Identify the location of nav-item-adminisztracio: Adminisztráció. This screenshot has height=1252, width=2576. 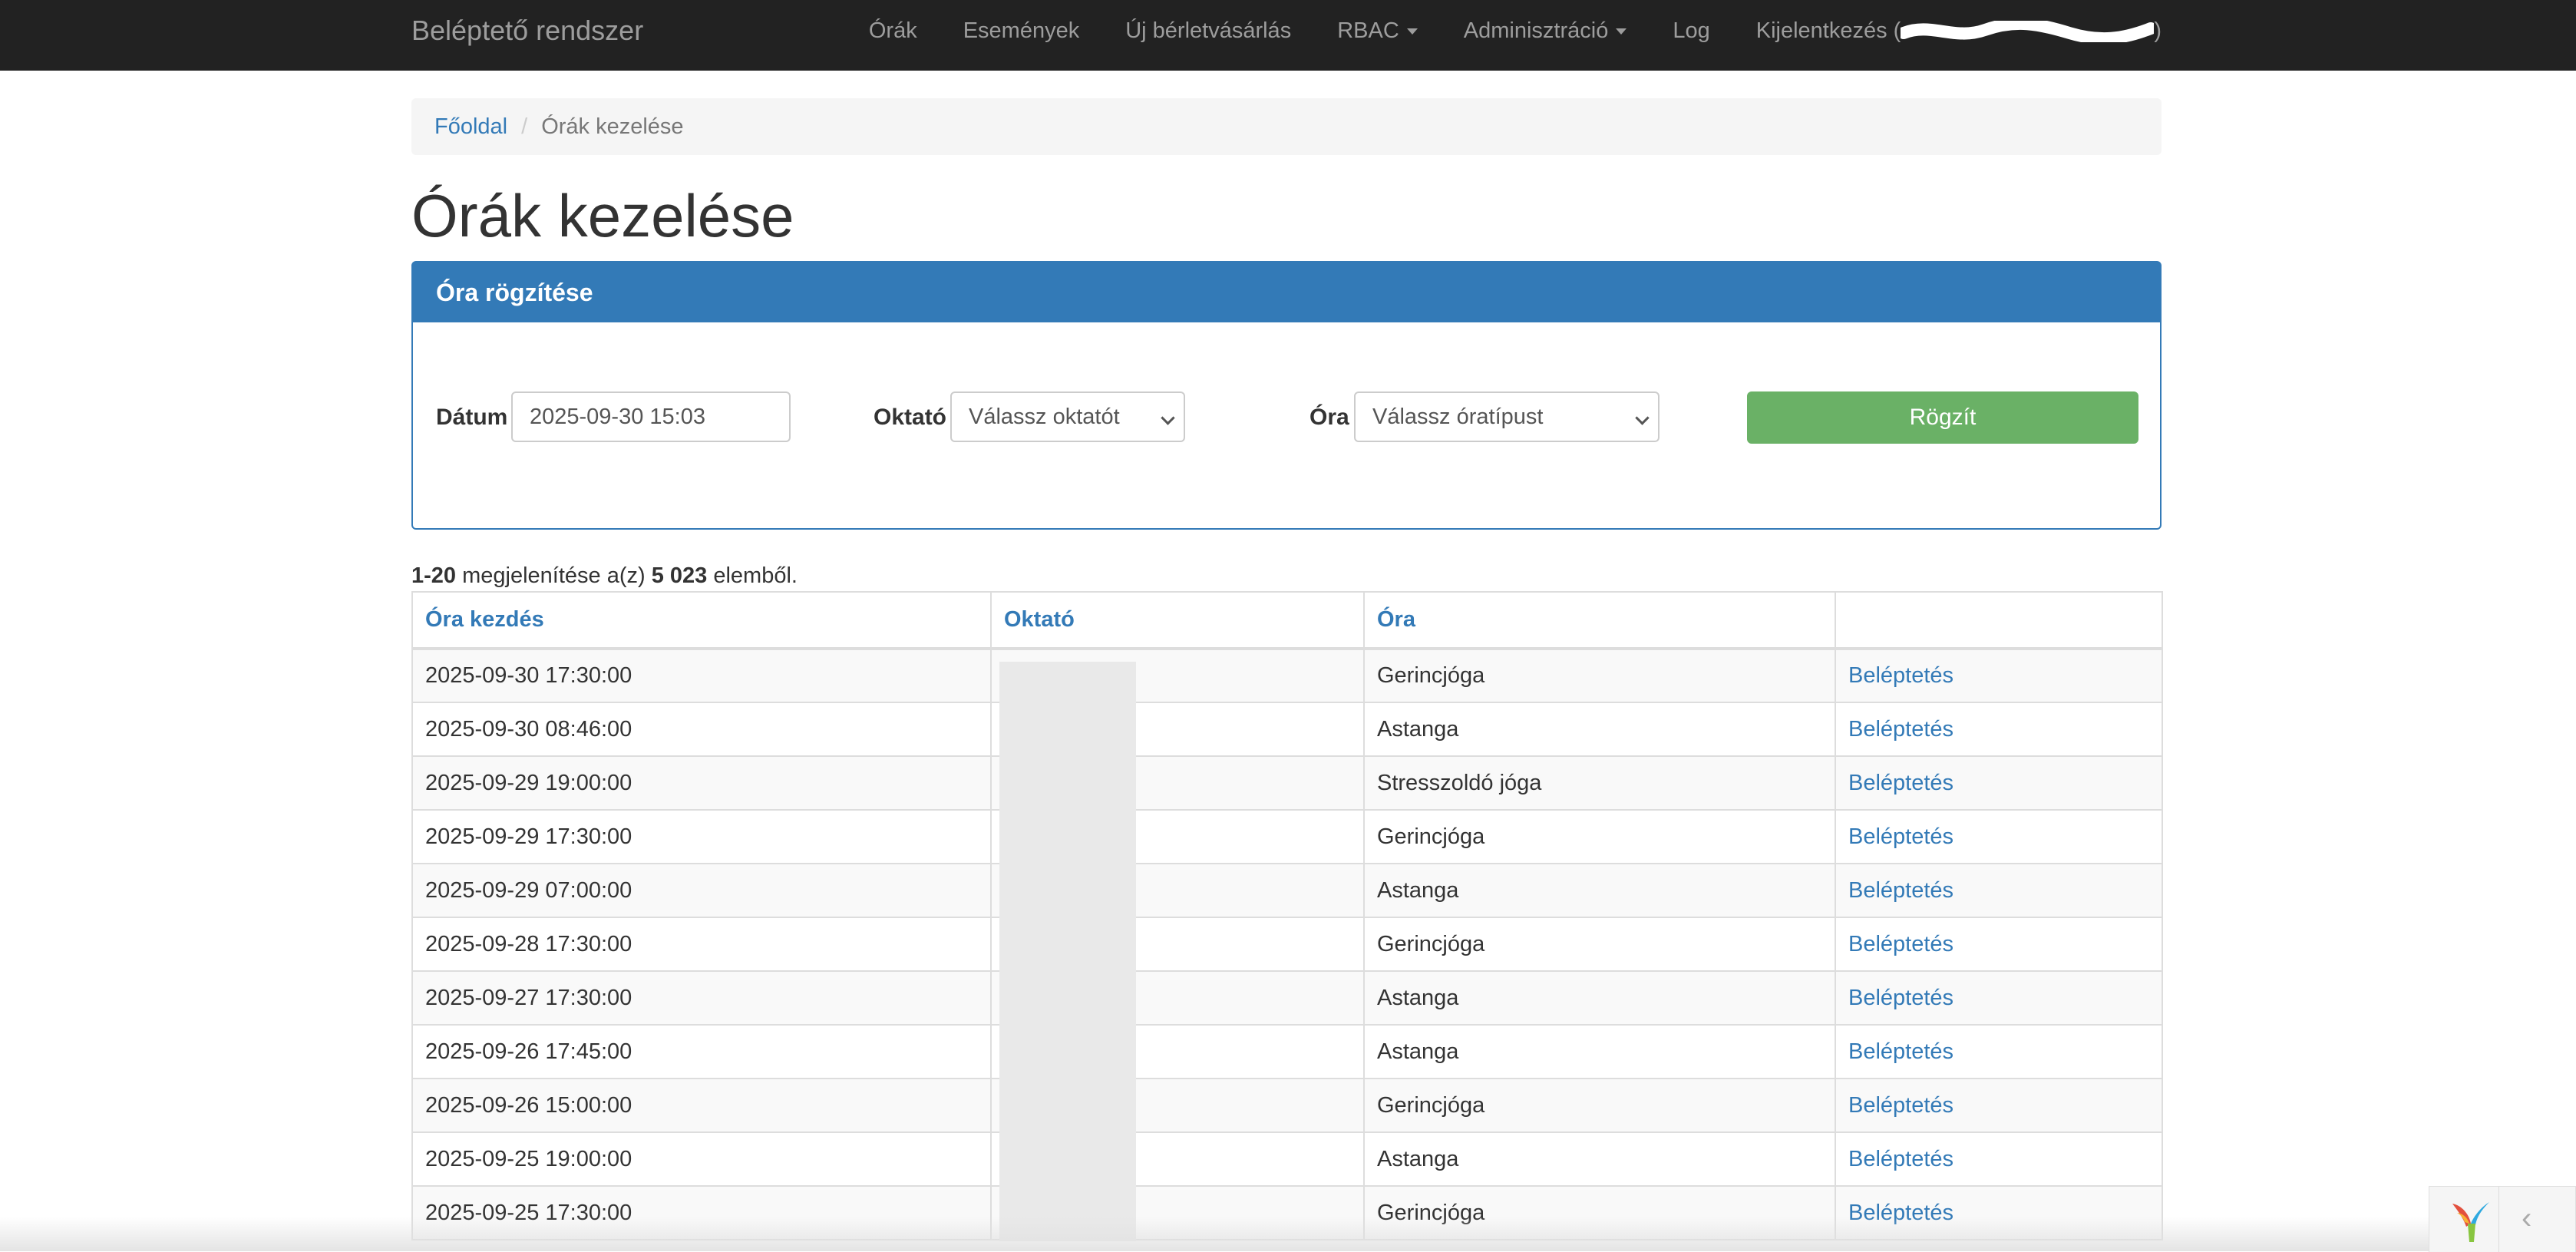
(1545, 30).